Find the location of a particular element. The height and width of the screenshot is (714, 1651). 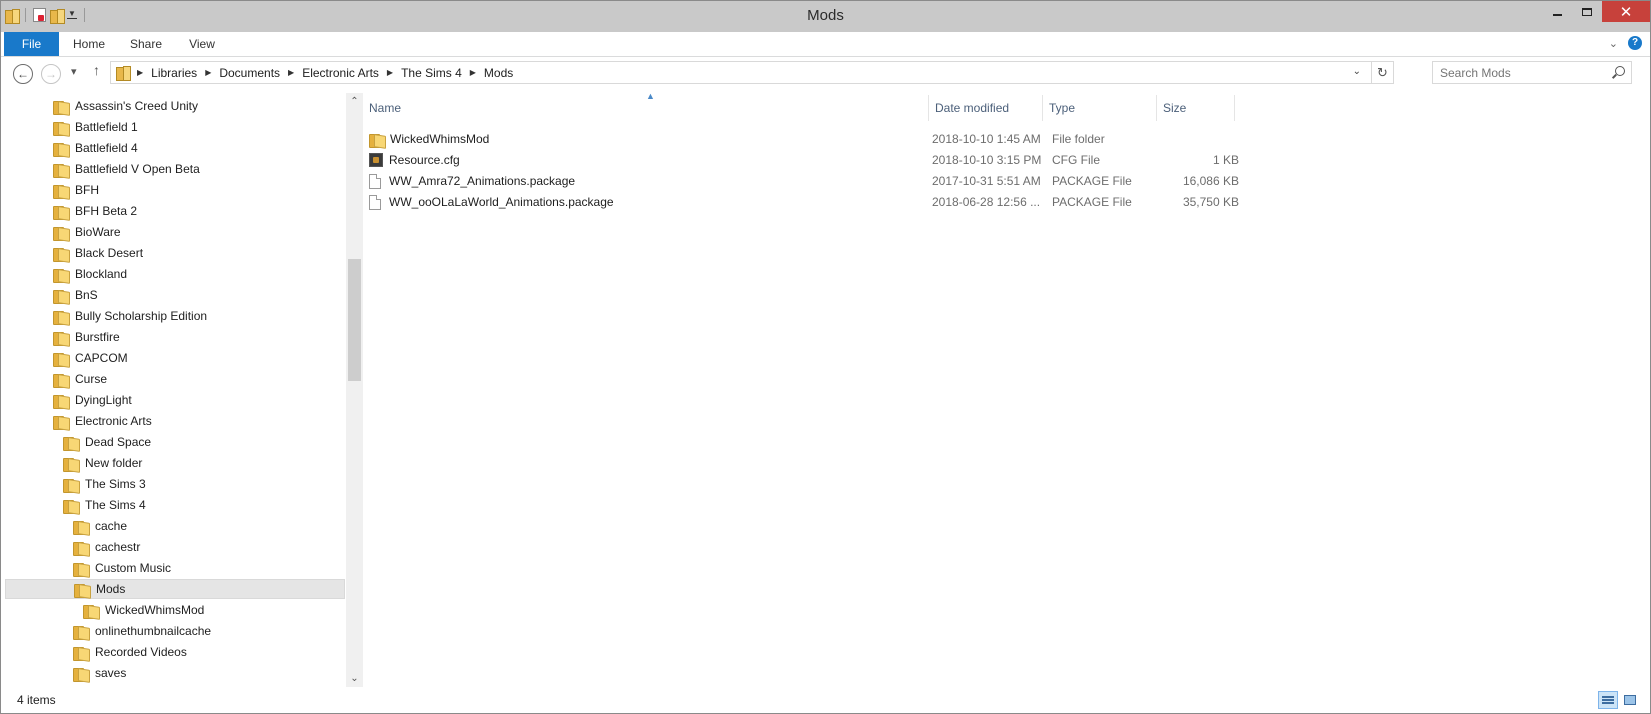

column-header-date-modified: Date modified is located at coordinates (986, 108).